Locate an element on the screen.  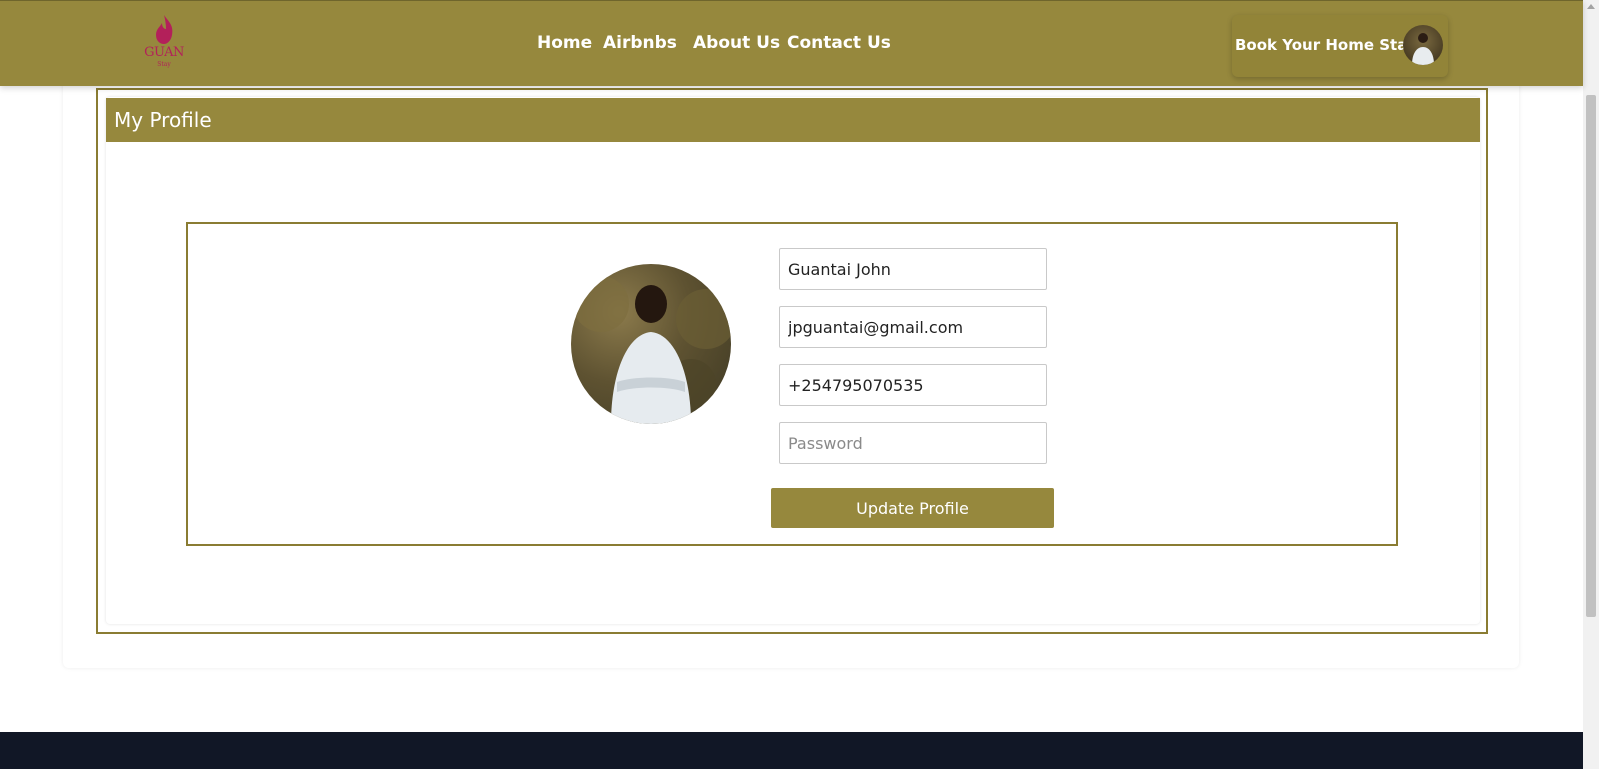
password-field is located at coordinates (913, 443).